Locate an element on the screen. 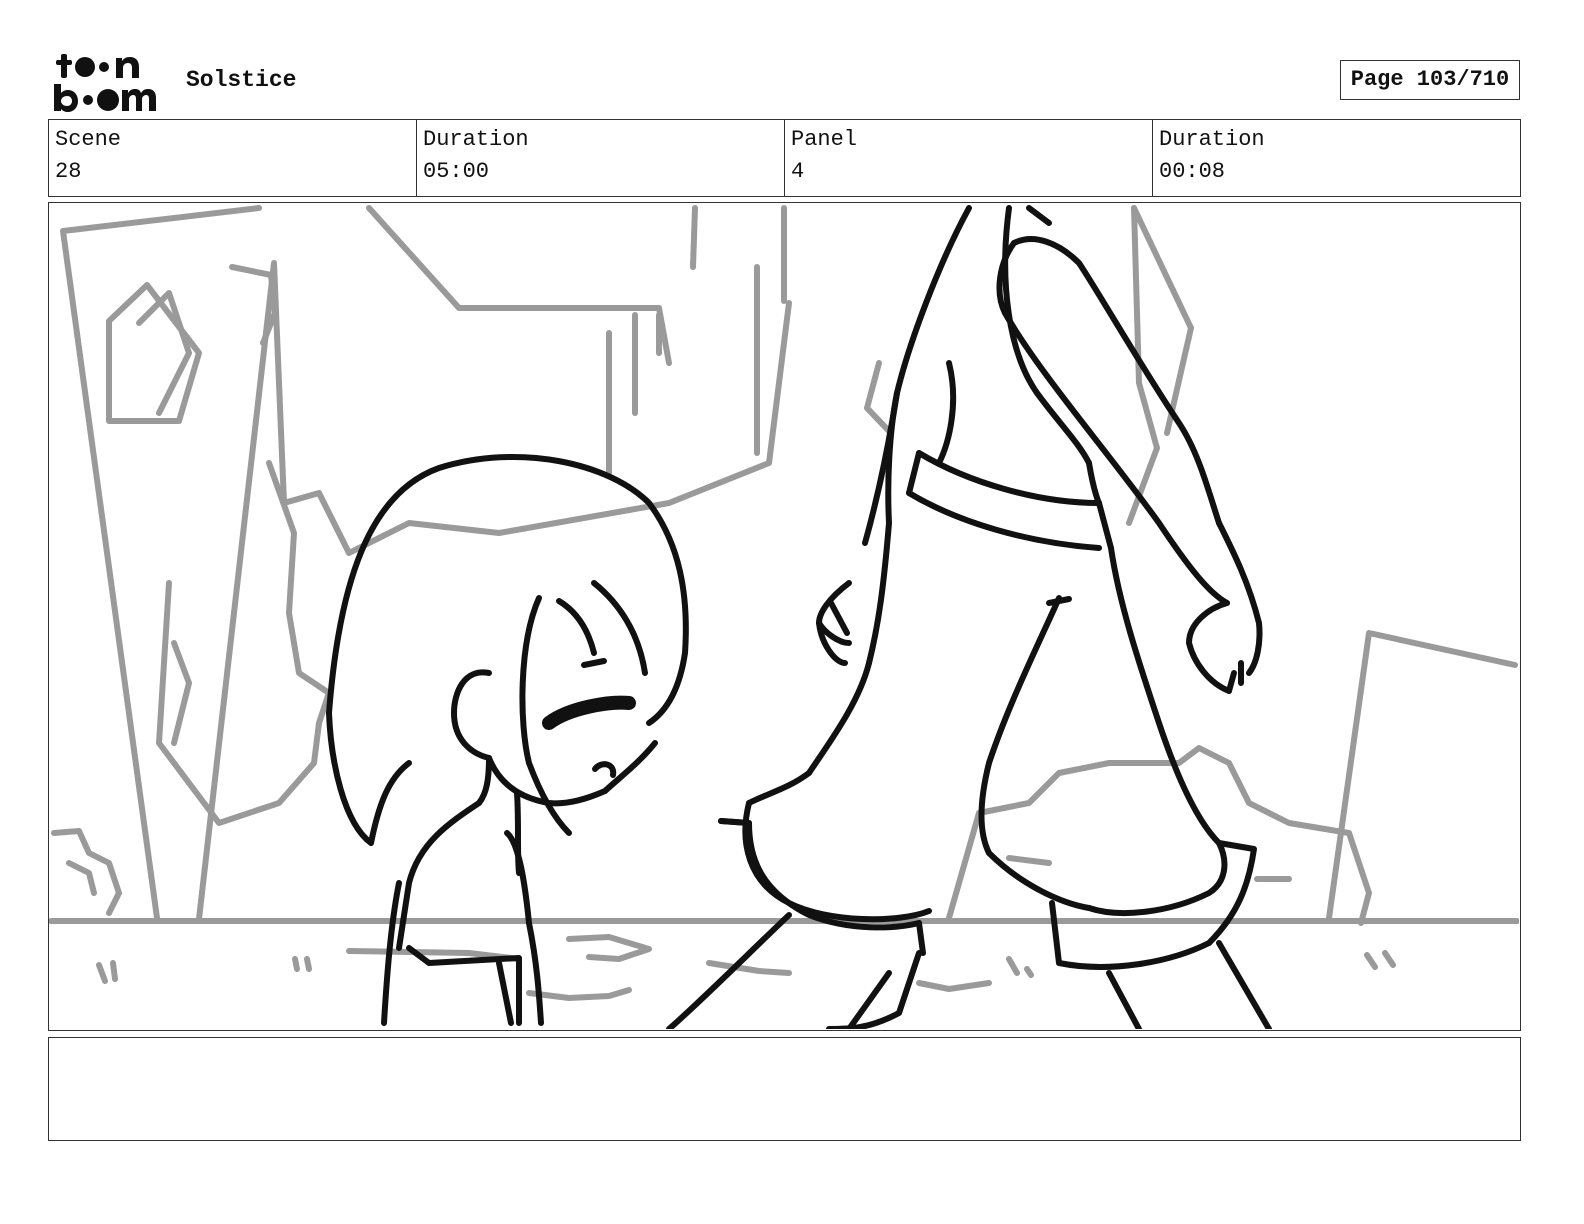  scene-duration-cell: Duration 05:00 is located at coordinates (601, 158).